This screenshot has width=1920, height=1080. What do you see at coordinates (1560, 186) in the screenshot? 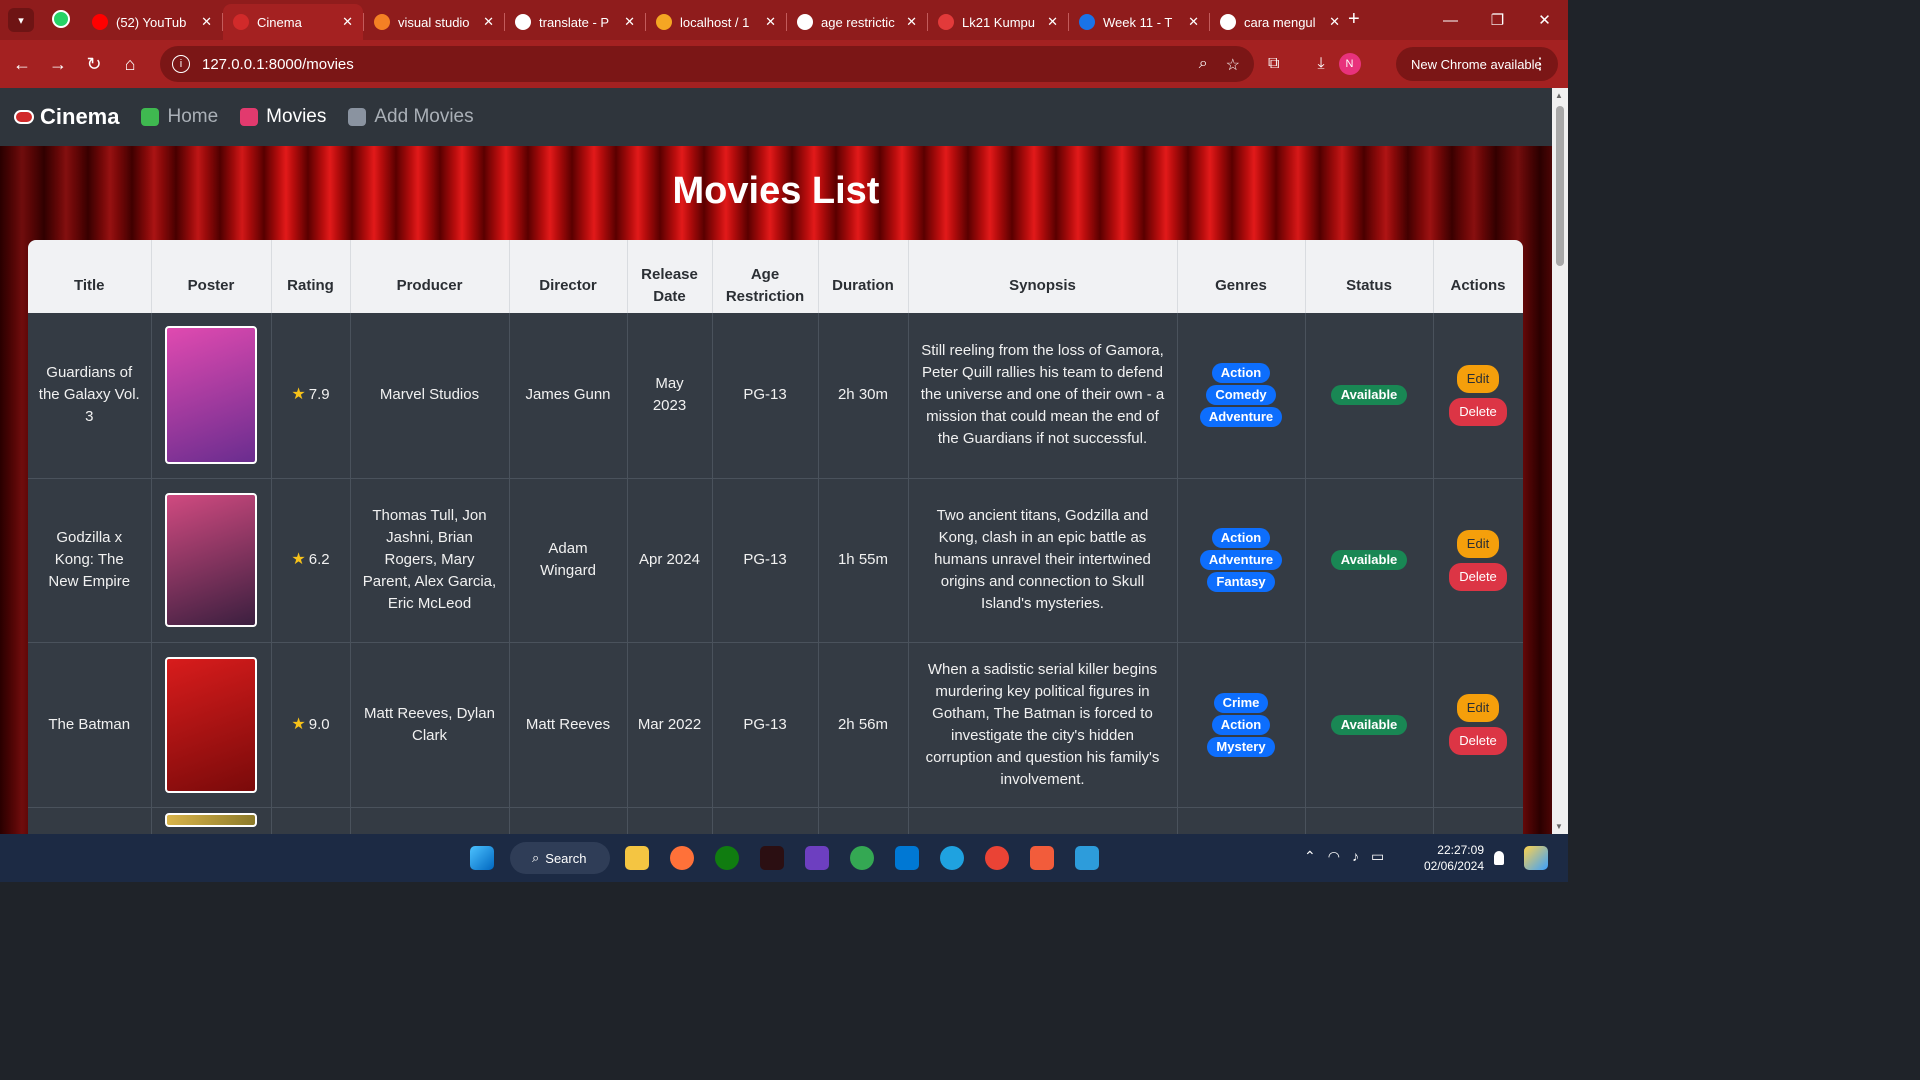
I see `scroll-thumb` at bounding box center [1560, 186].